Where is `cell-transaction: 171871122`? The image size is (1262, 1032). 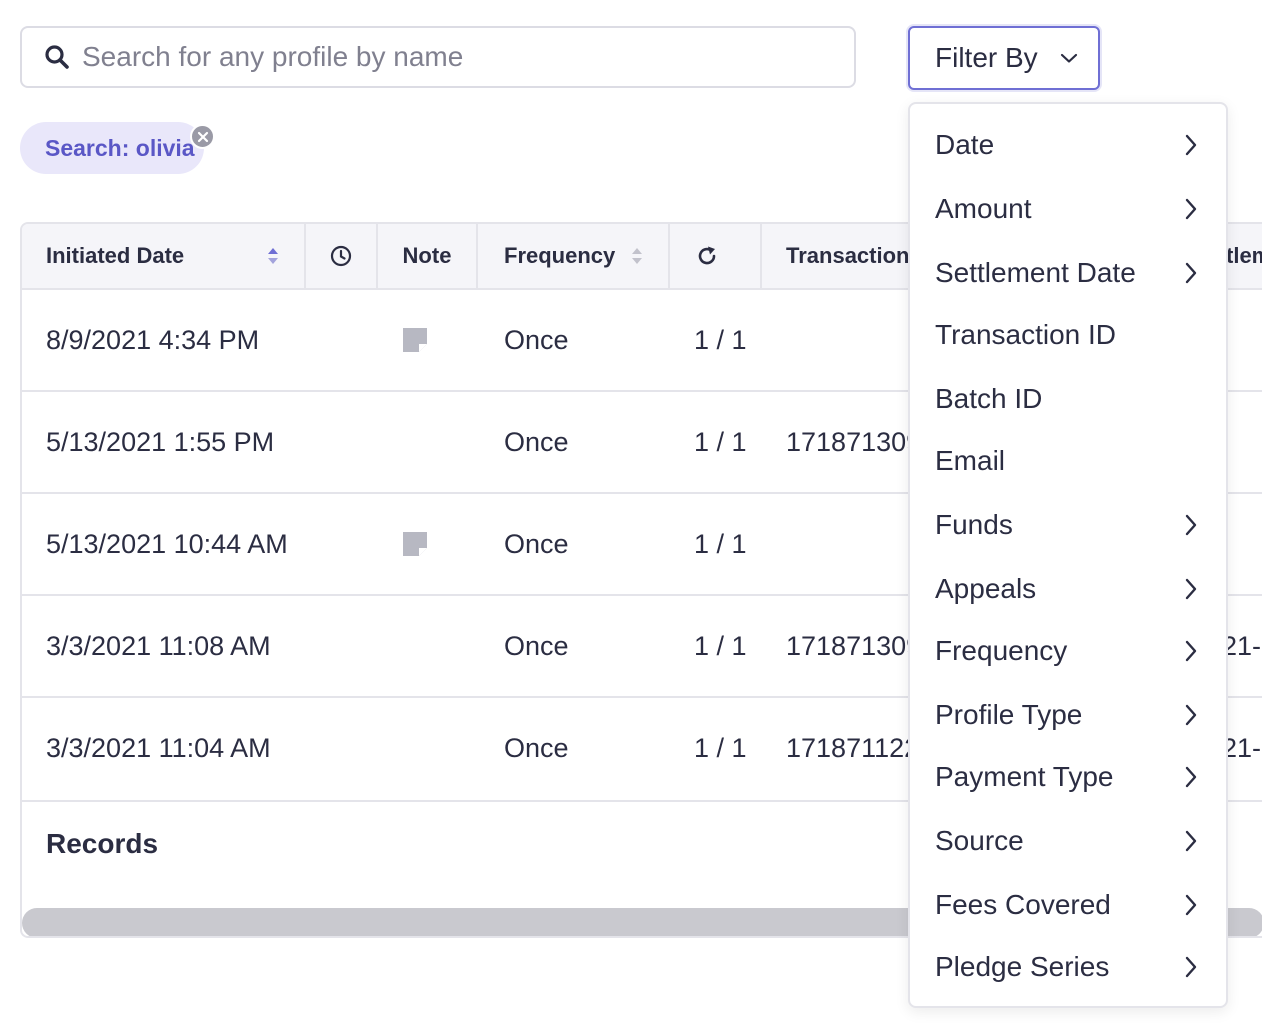
cell-transaction: 171871122 is located at coordinates (853, 747).